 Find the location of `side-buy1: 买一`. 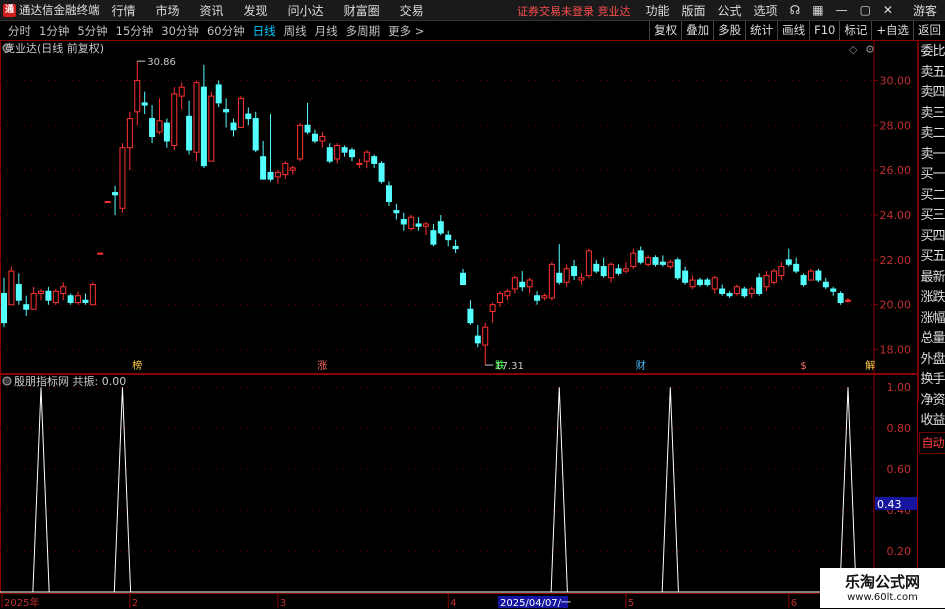

side-buy1: 买一 is located at coordinates (932, 175).